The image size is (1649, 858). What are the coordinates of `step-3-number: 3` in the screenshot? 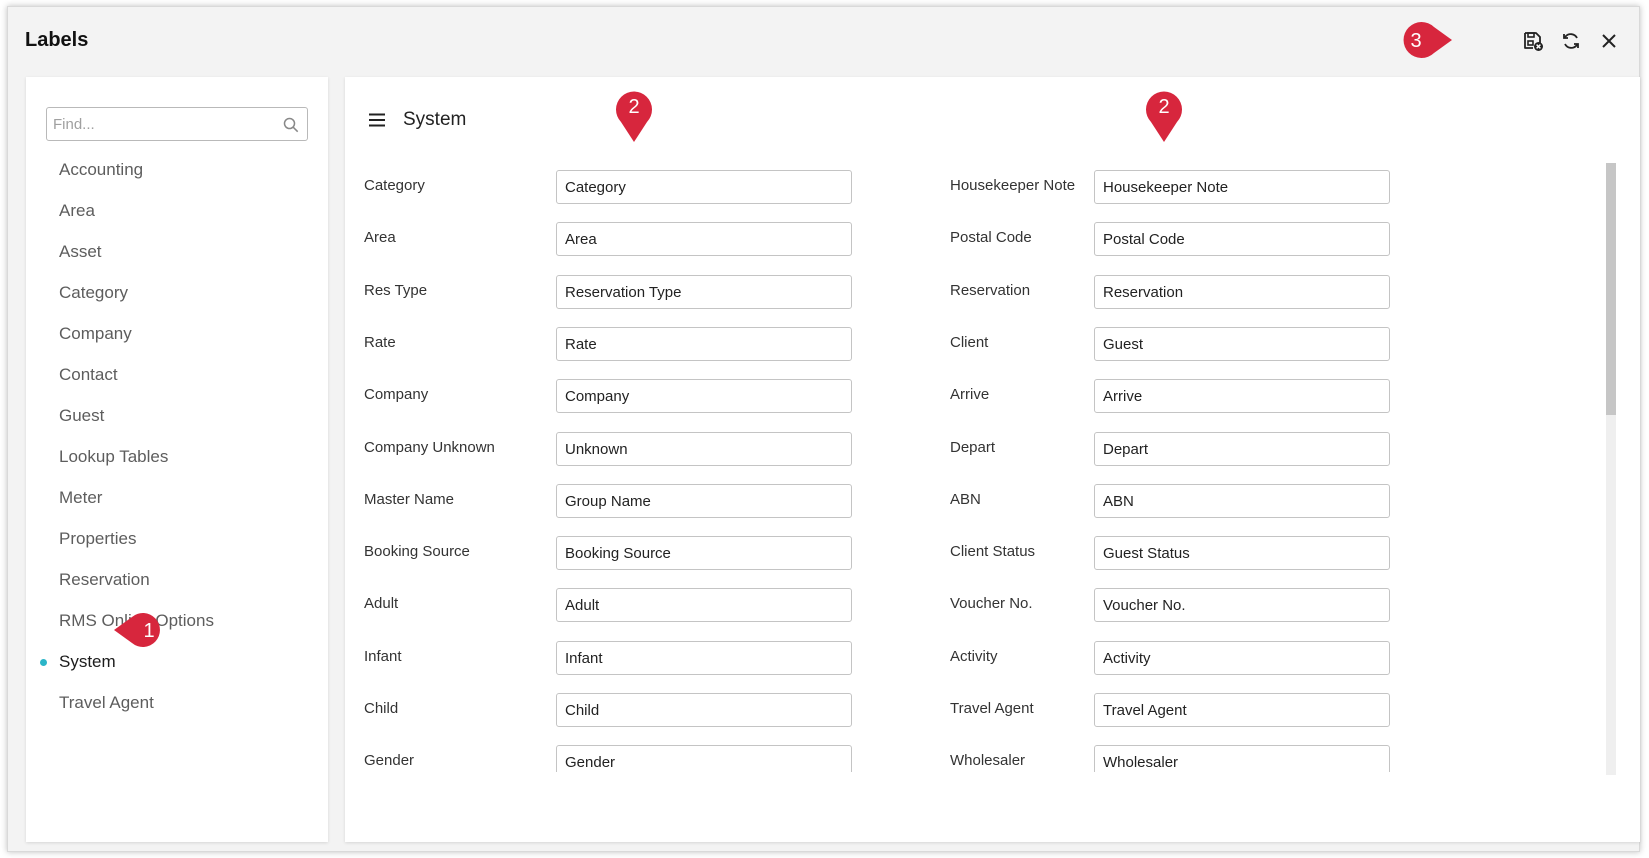 It's located at (1415, 41).